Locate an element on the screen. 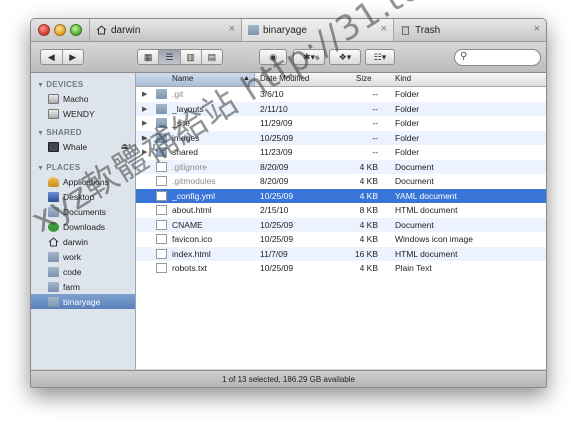 This screenshot has height=428, width=571. documents-icon is located at coordinates (53, 211).